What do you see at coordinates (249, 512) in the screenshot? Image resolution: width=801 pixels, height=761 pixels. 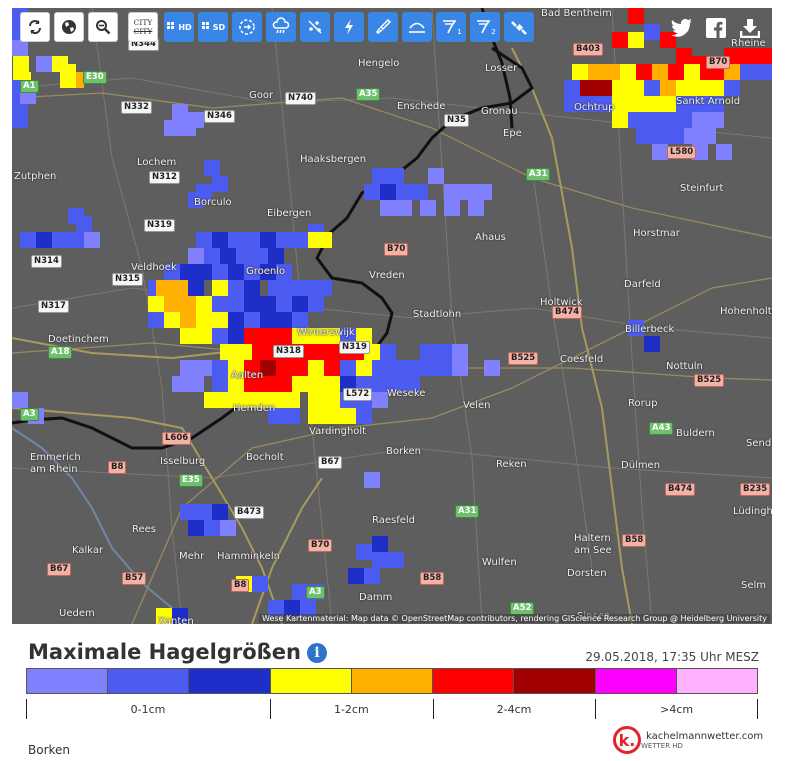 I see `road-shield: B473` at bounding box center [249, 512].